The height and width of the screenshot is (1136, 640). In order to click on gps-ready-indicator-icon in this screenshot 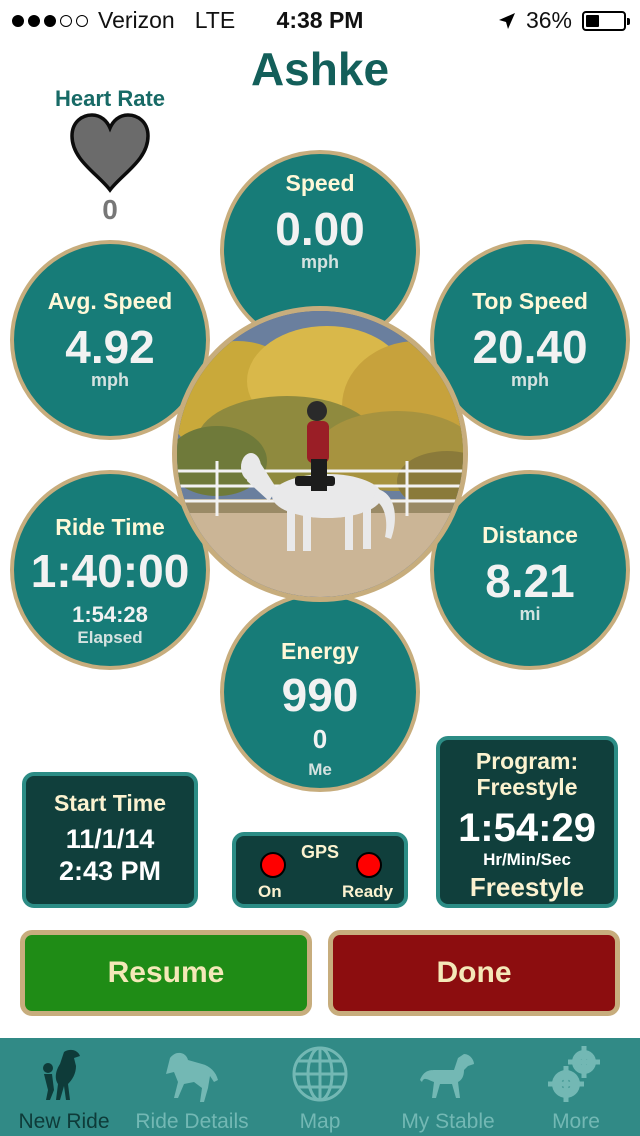, I will do `click(369, 865)`.